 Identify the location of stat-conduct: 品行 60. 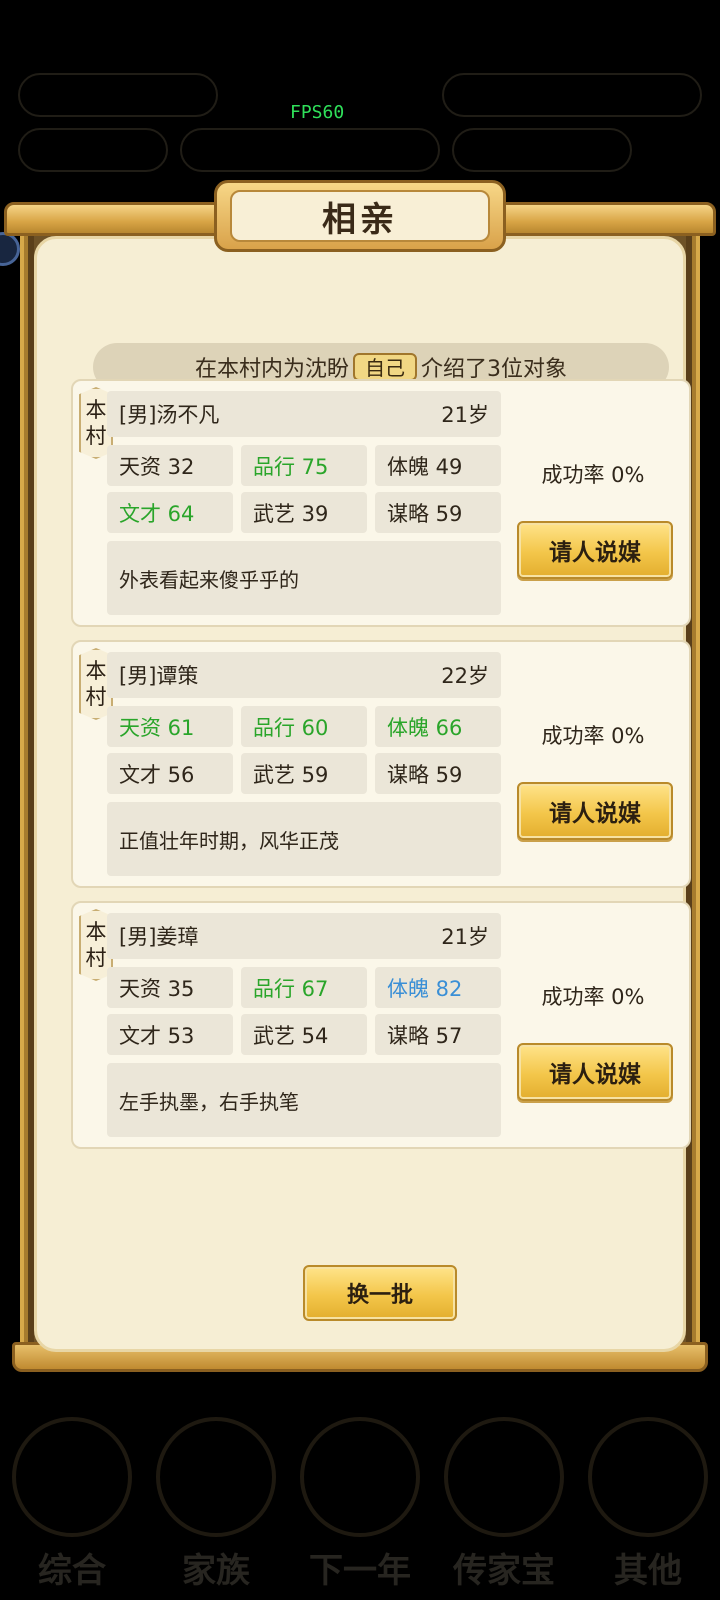
(304, 726).